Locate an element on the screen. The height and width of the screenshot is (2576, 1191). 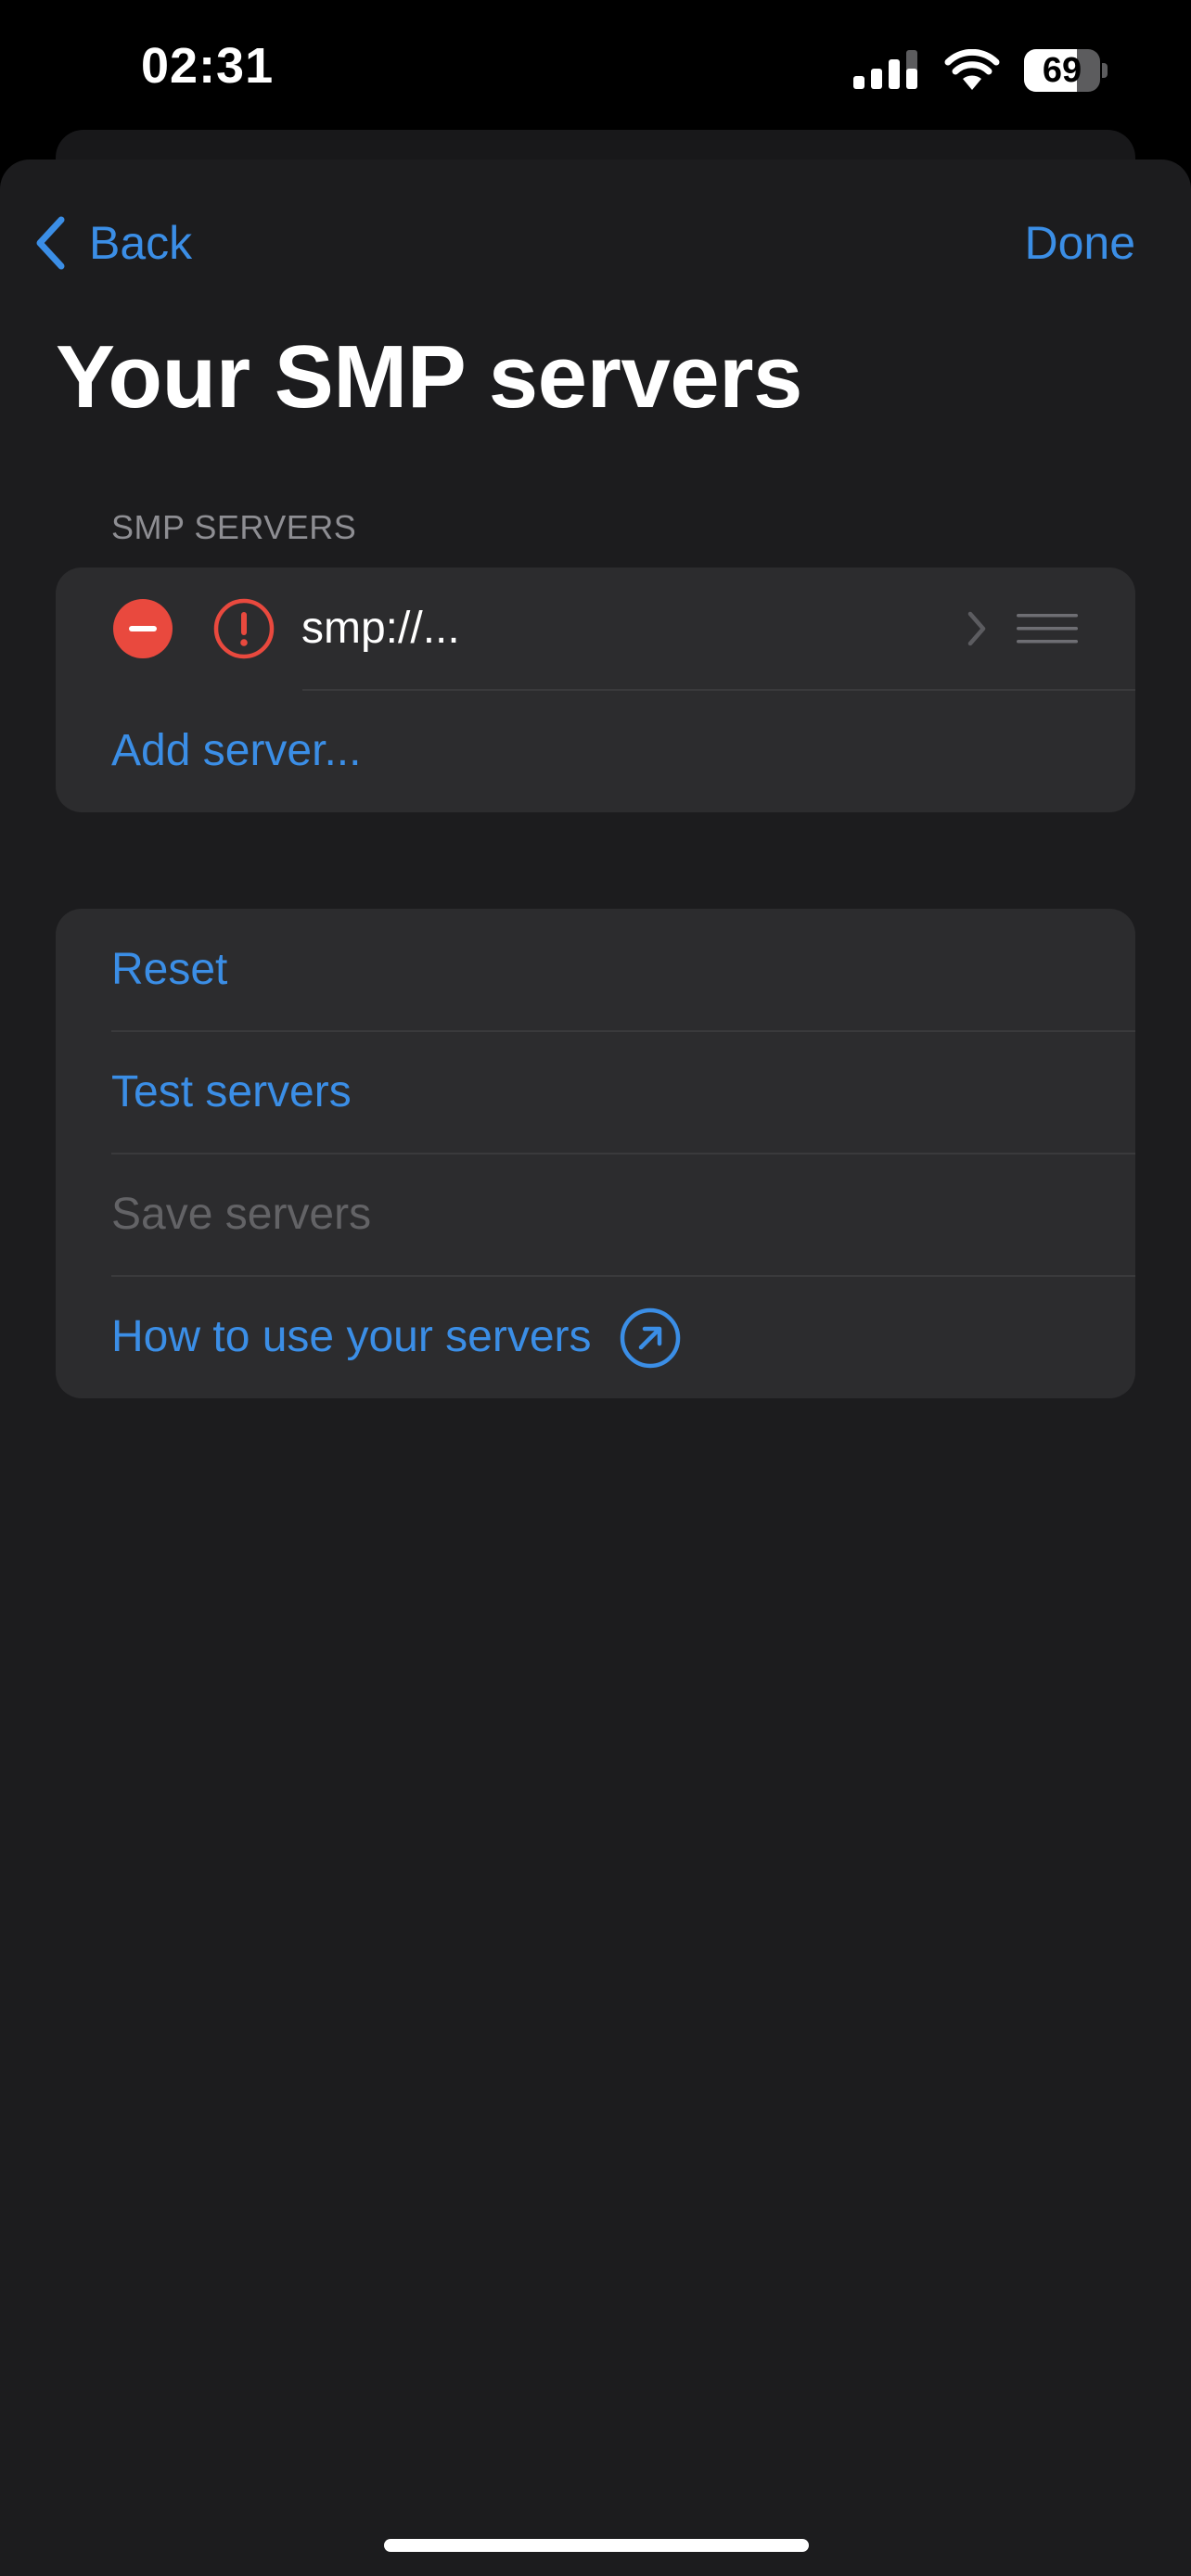
arrow-up-right-circle-icon is located at coordinates (650, 1338).